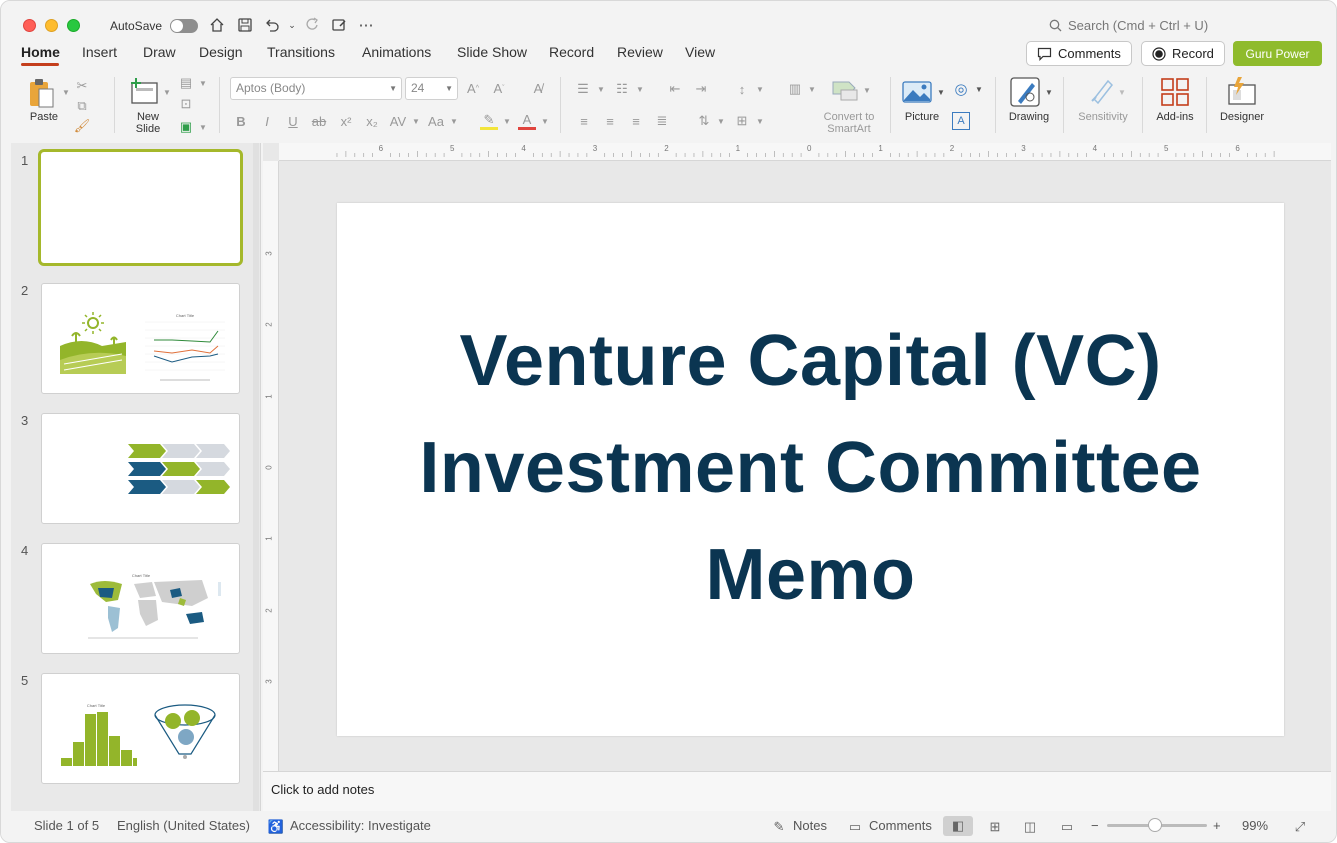  Describe the element at coordinates (316, 88) in the screenshot. I see `font-name-select: Aptos (Body) ▼` at that location.